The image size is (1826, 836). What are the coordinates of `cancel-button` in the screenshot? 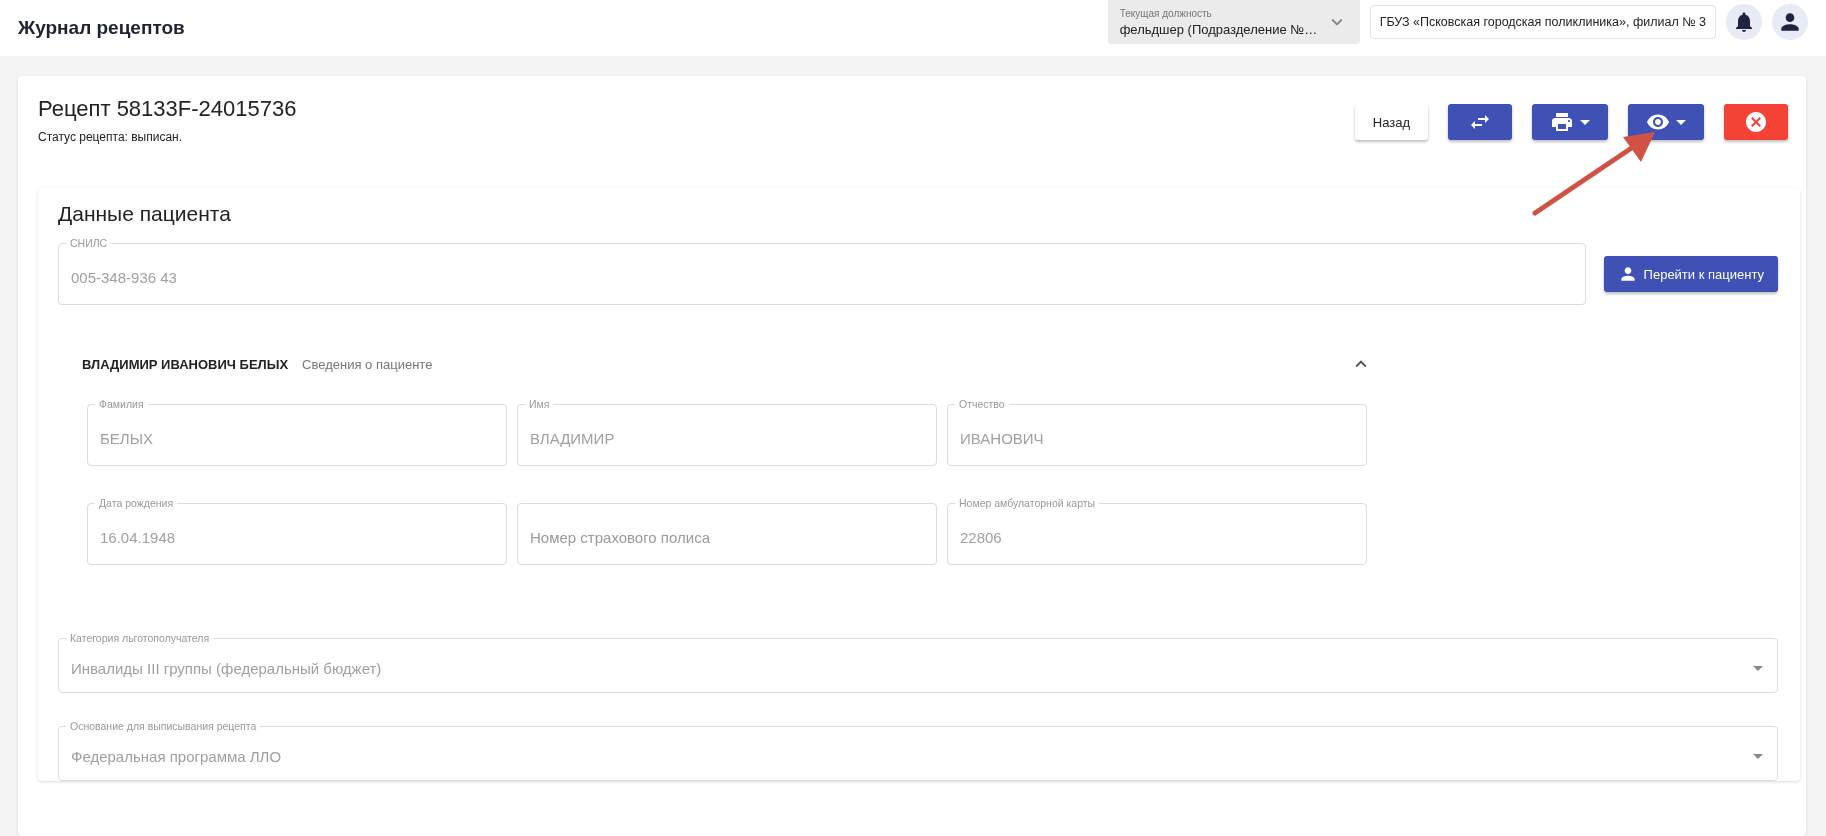 It's located at (1756, 122).